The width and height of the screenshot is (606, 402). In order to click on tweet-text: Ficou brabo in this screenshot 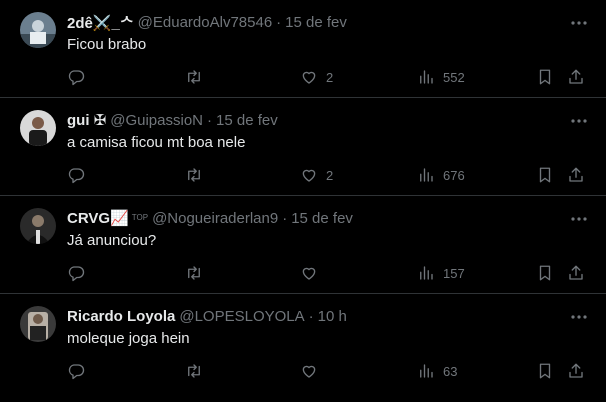, I will do `click(107, 44)`.